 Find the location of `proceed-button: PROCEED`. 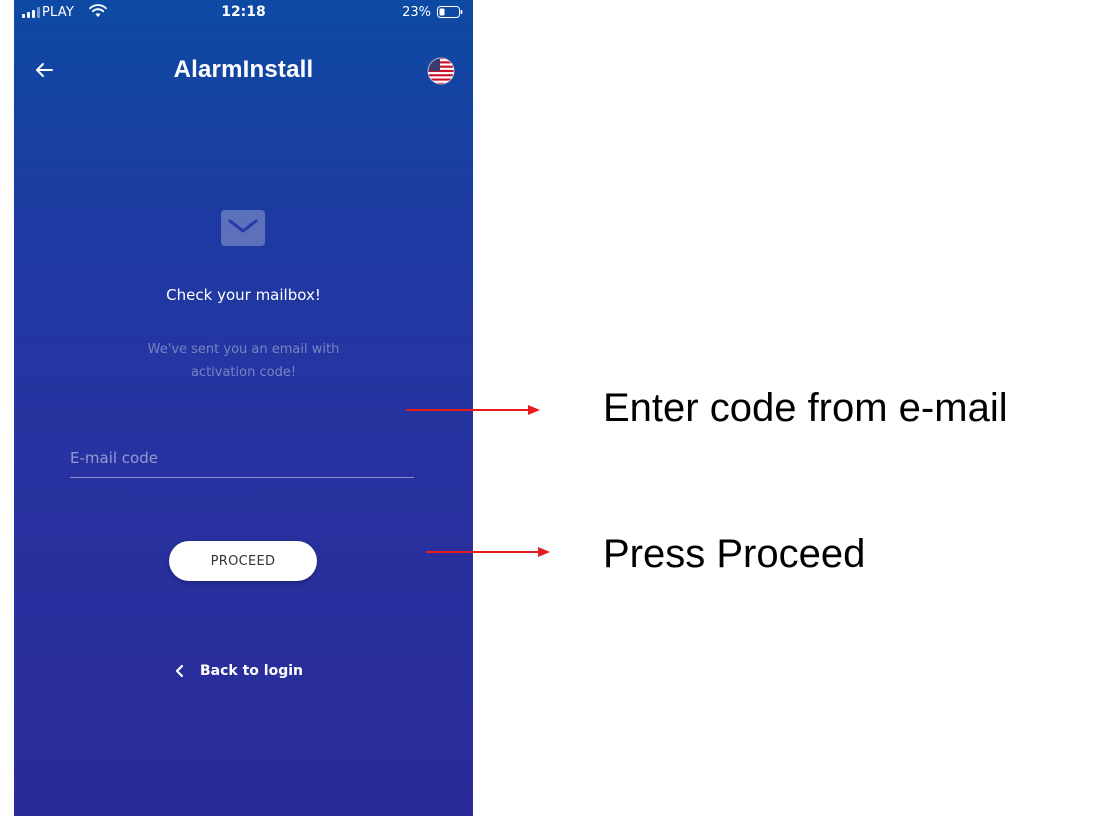

proceed-button: PROCEED is located at coordinates (243, 561).